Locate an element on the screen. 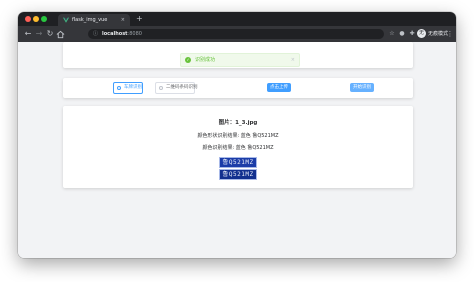  mode-option-plate: 车牌识别 is located at coordinates (128, 88).